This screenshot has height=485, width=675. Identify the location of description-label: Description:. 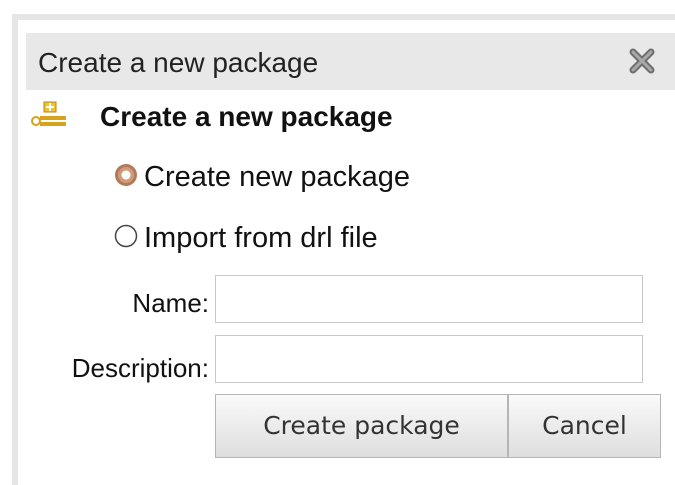
(140, 368).